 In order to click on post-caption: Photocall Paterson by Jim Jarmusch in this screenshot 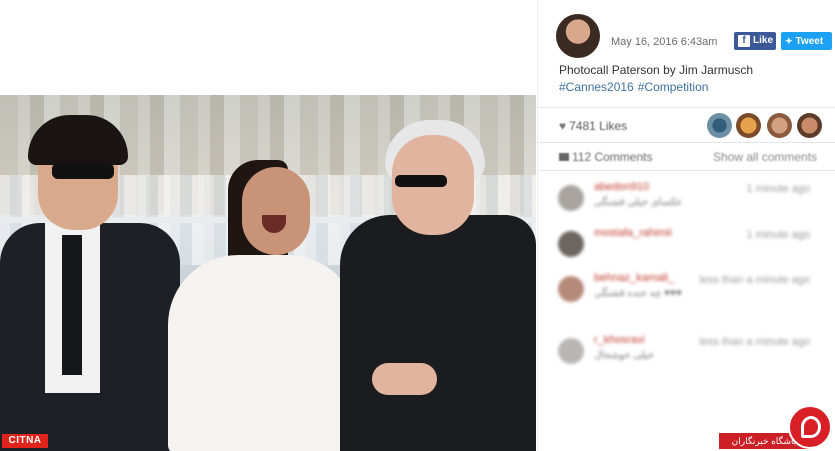, I will do `click(656, 70)`.